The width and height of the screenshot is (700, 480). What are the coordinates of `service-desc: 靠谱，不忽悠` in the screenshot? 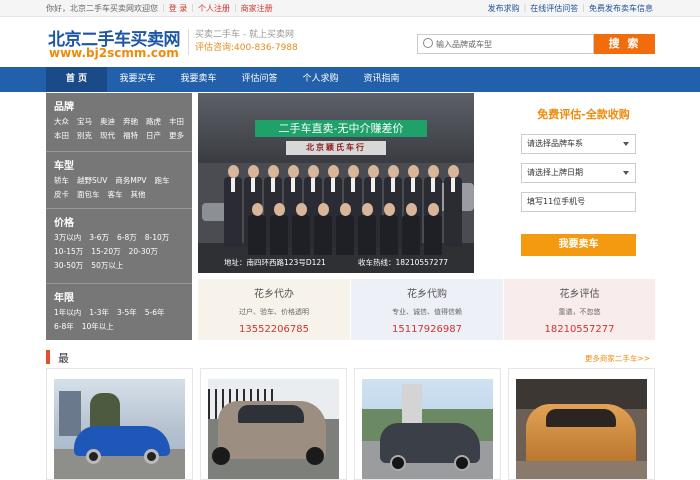 It's located at (579, 312).